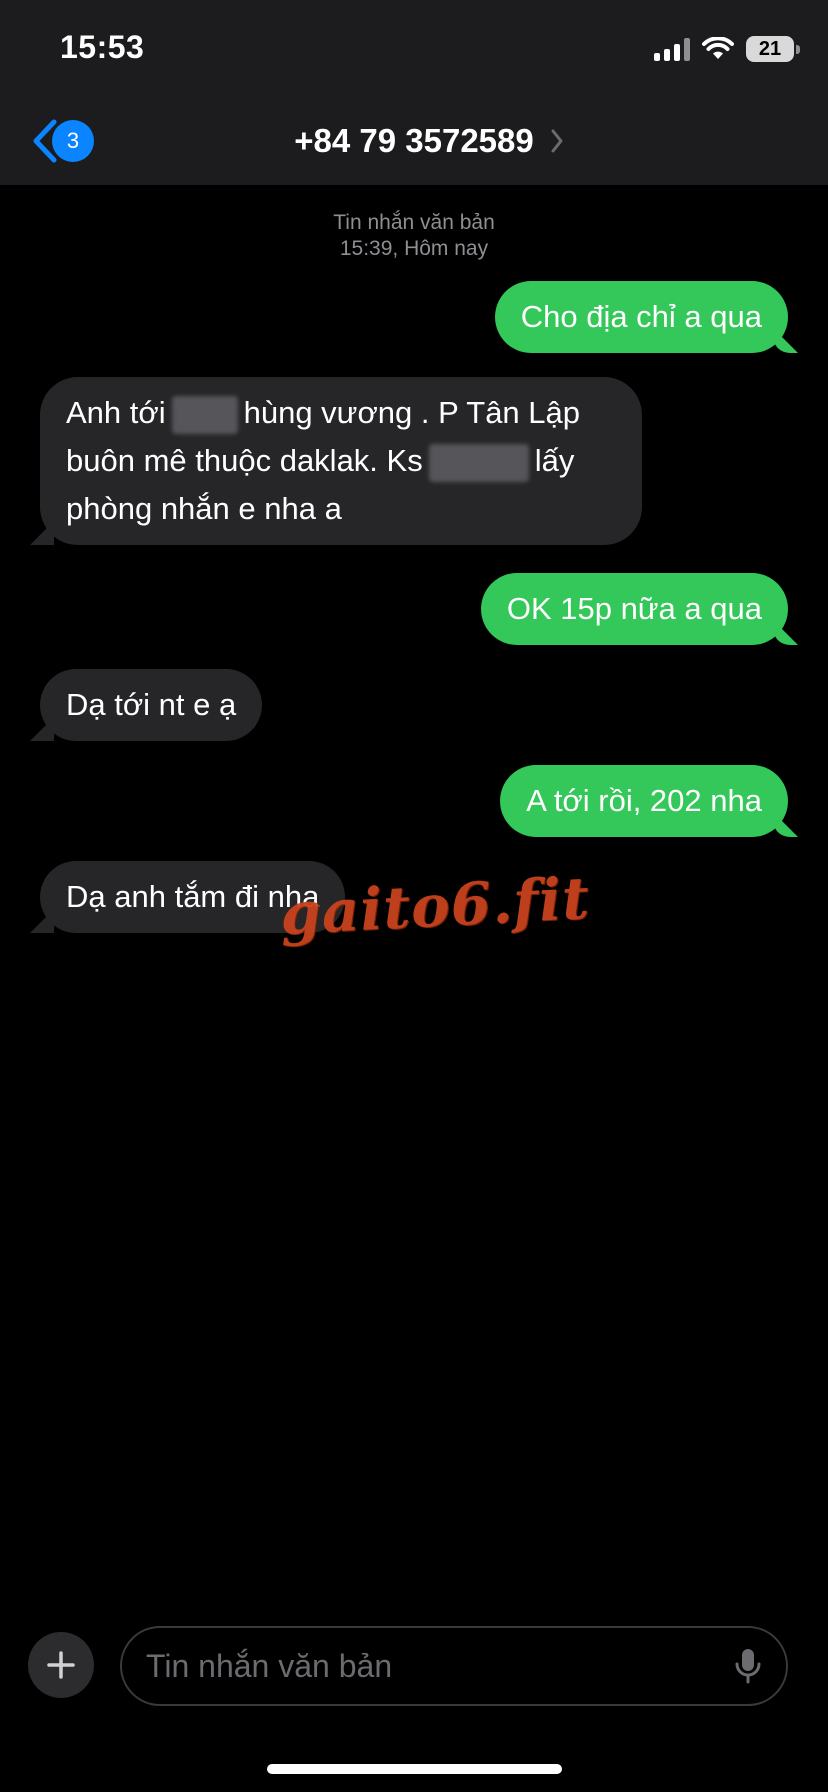  Describe the element at coordinates (414, 248) in the screenshot. I see `thread-timestamp: 15:39, Hôm nay` at that location.